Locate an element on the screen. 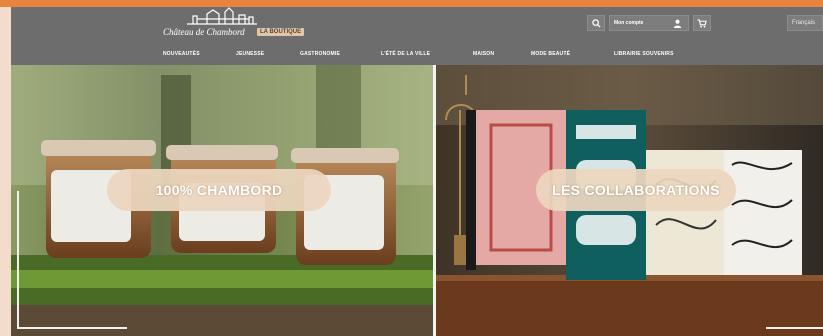  site-logo: Château de Chambord LA BOUTIQUE is located at coordinates (241, 26).